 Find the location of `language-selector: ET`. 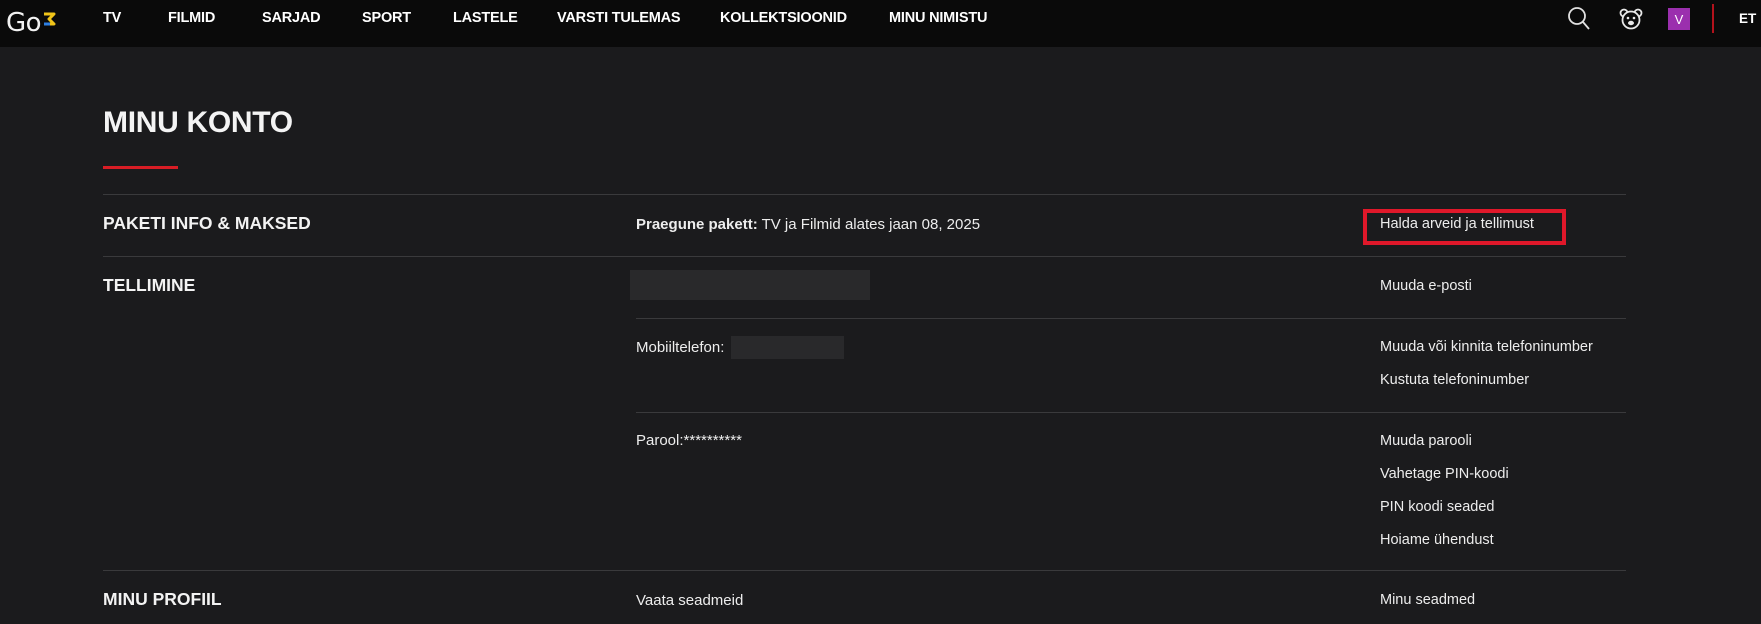

language-selector: ET is located at coordinates (1747, 18).